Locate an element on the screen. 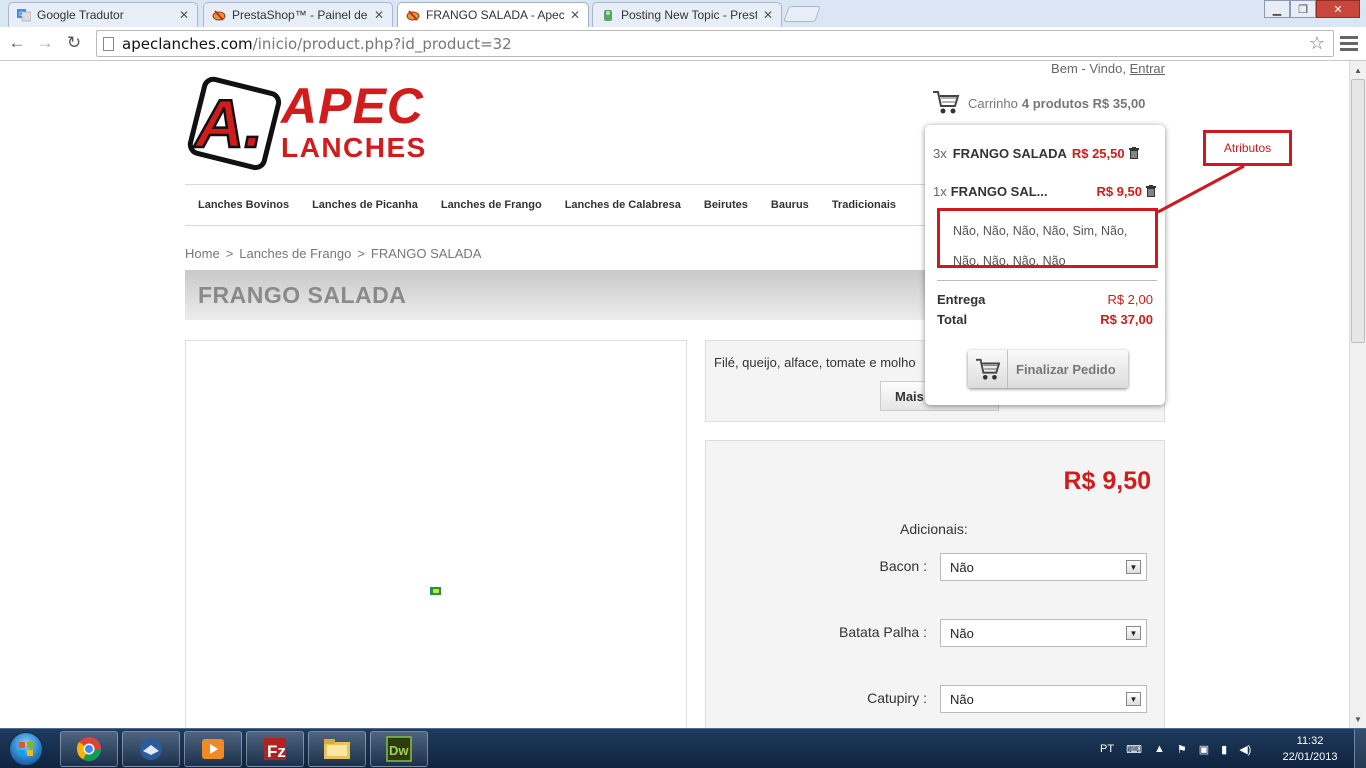 The height and width of the screenshot is (768, 1366). cart-line-qty: 1x is located at coordinates (940, 191).